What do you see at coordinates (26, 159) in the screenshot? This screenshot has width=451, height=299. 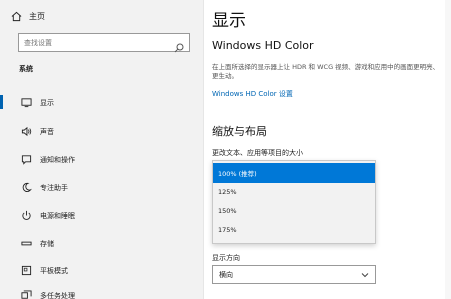 I see `notification-icon` at bounding box center [26, 159].